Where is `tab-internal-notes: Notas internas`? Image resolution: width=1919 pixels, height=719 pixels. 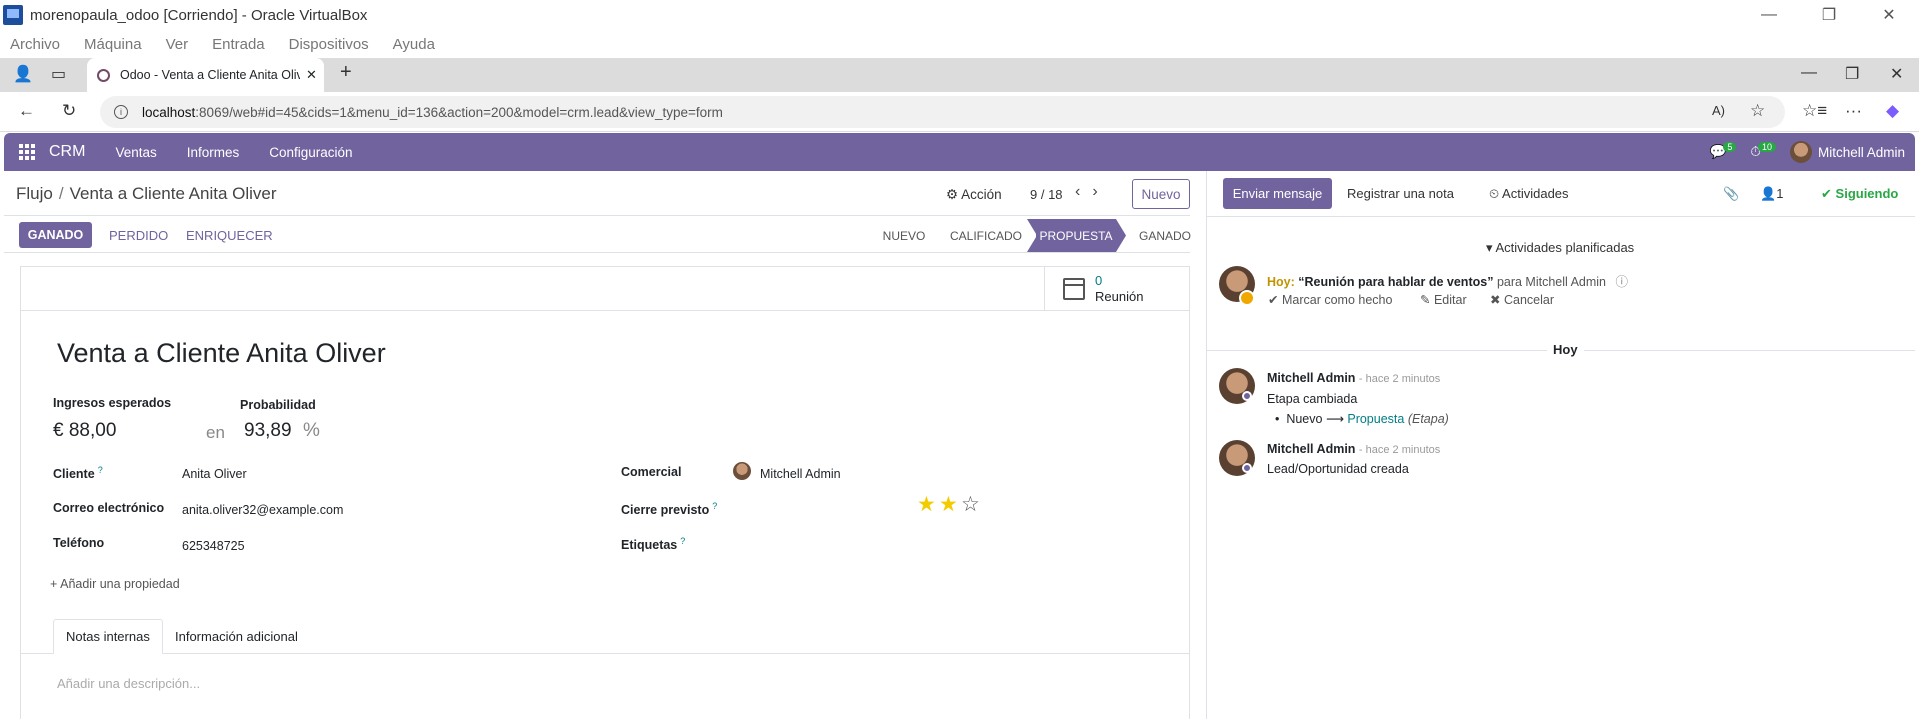
tab-internal-notes: Notas internas is located at coordinates (108, 636).